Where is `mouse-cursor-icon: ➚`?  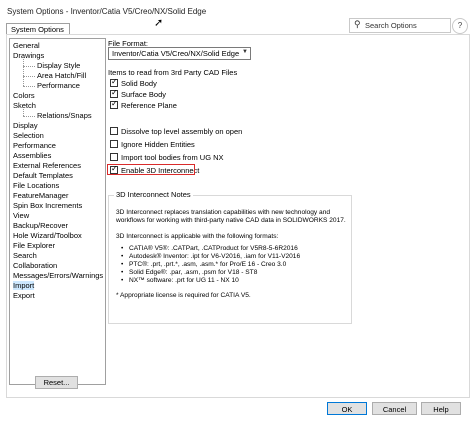 mouse-cursor-icon: ➚ is located at coordinates (159, 23).